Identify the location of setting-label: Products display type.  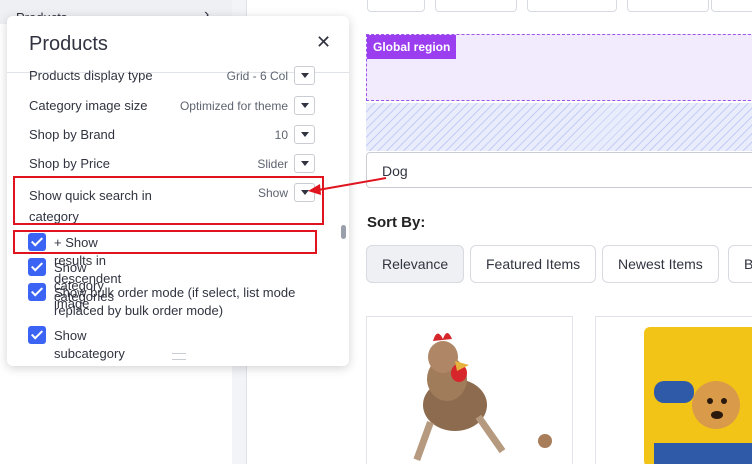
(91, 75).